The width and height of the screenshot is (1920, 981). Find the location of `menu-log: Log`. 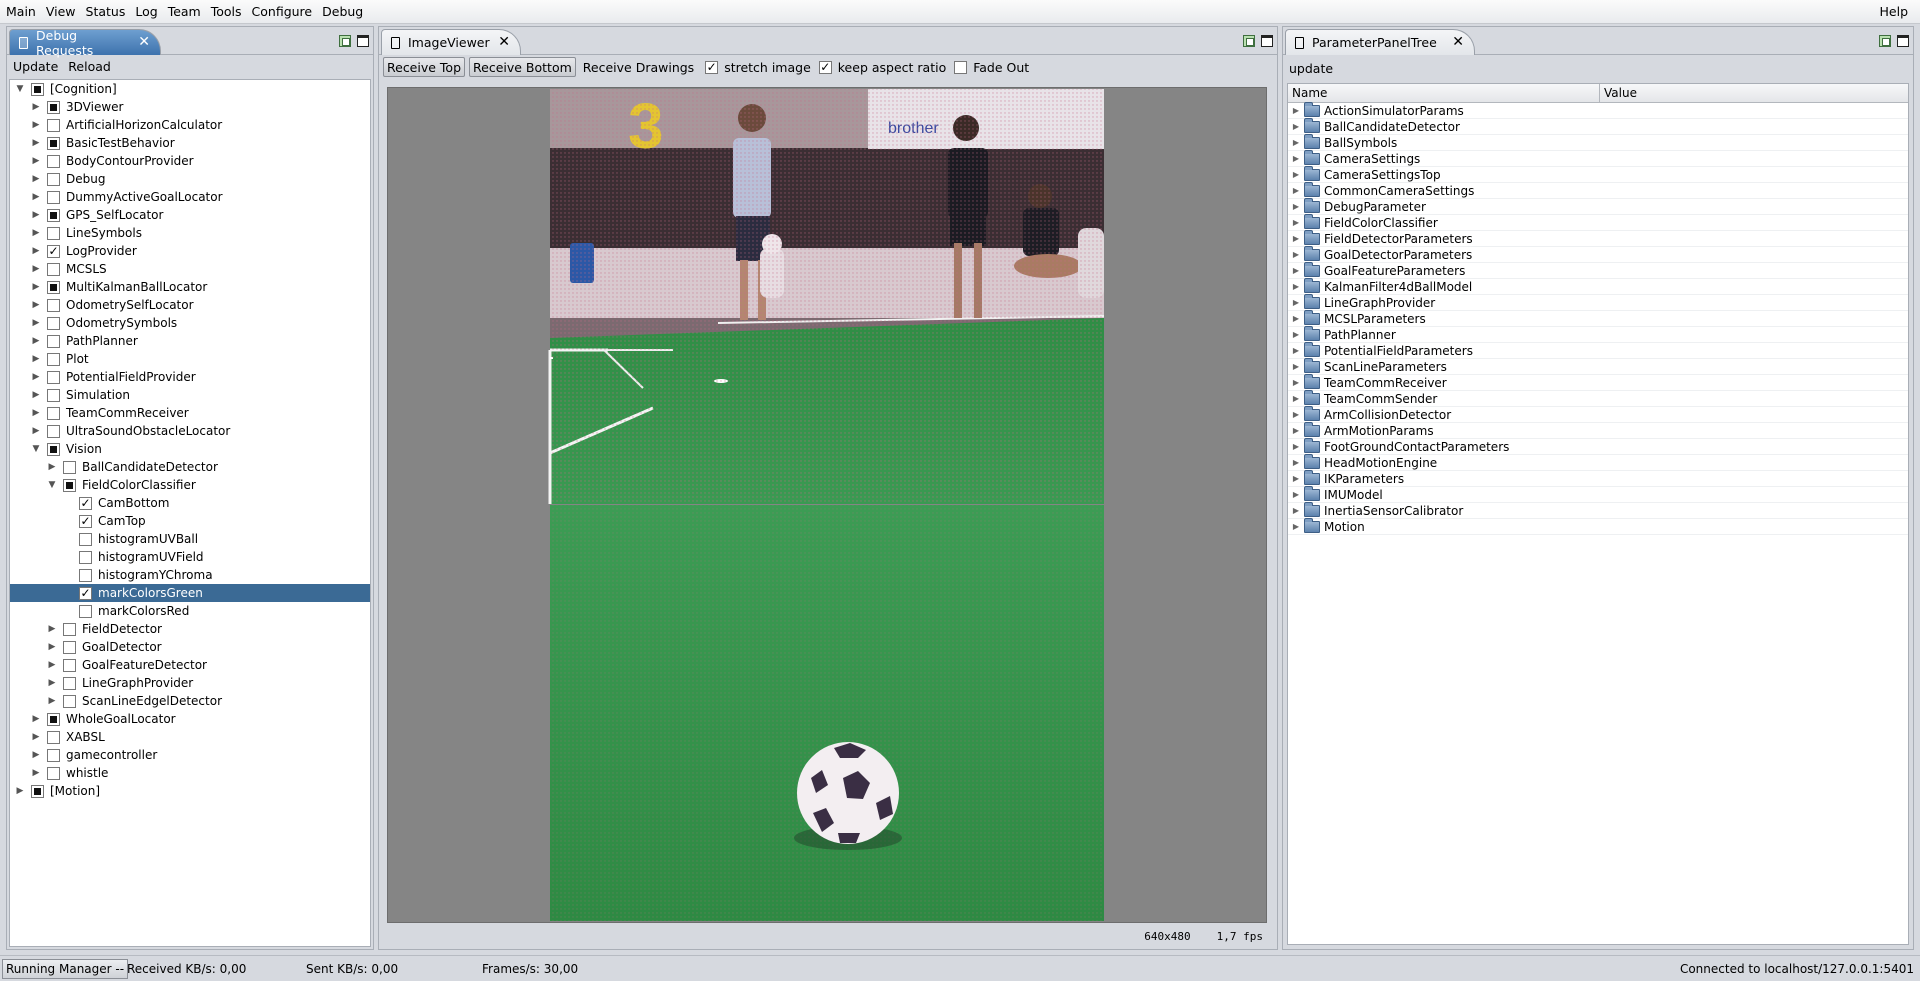

menu-log: Log is located at coordinates (146, 11).